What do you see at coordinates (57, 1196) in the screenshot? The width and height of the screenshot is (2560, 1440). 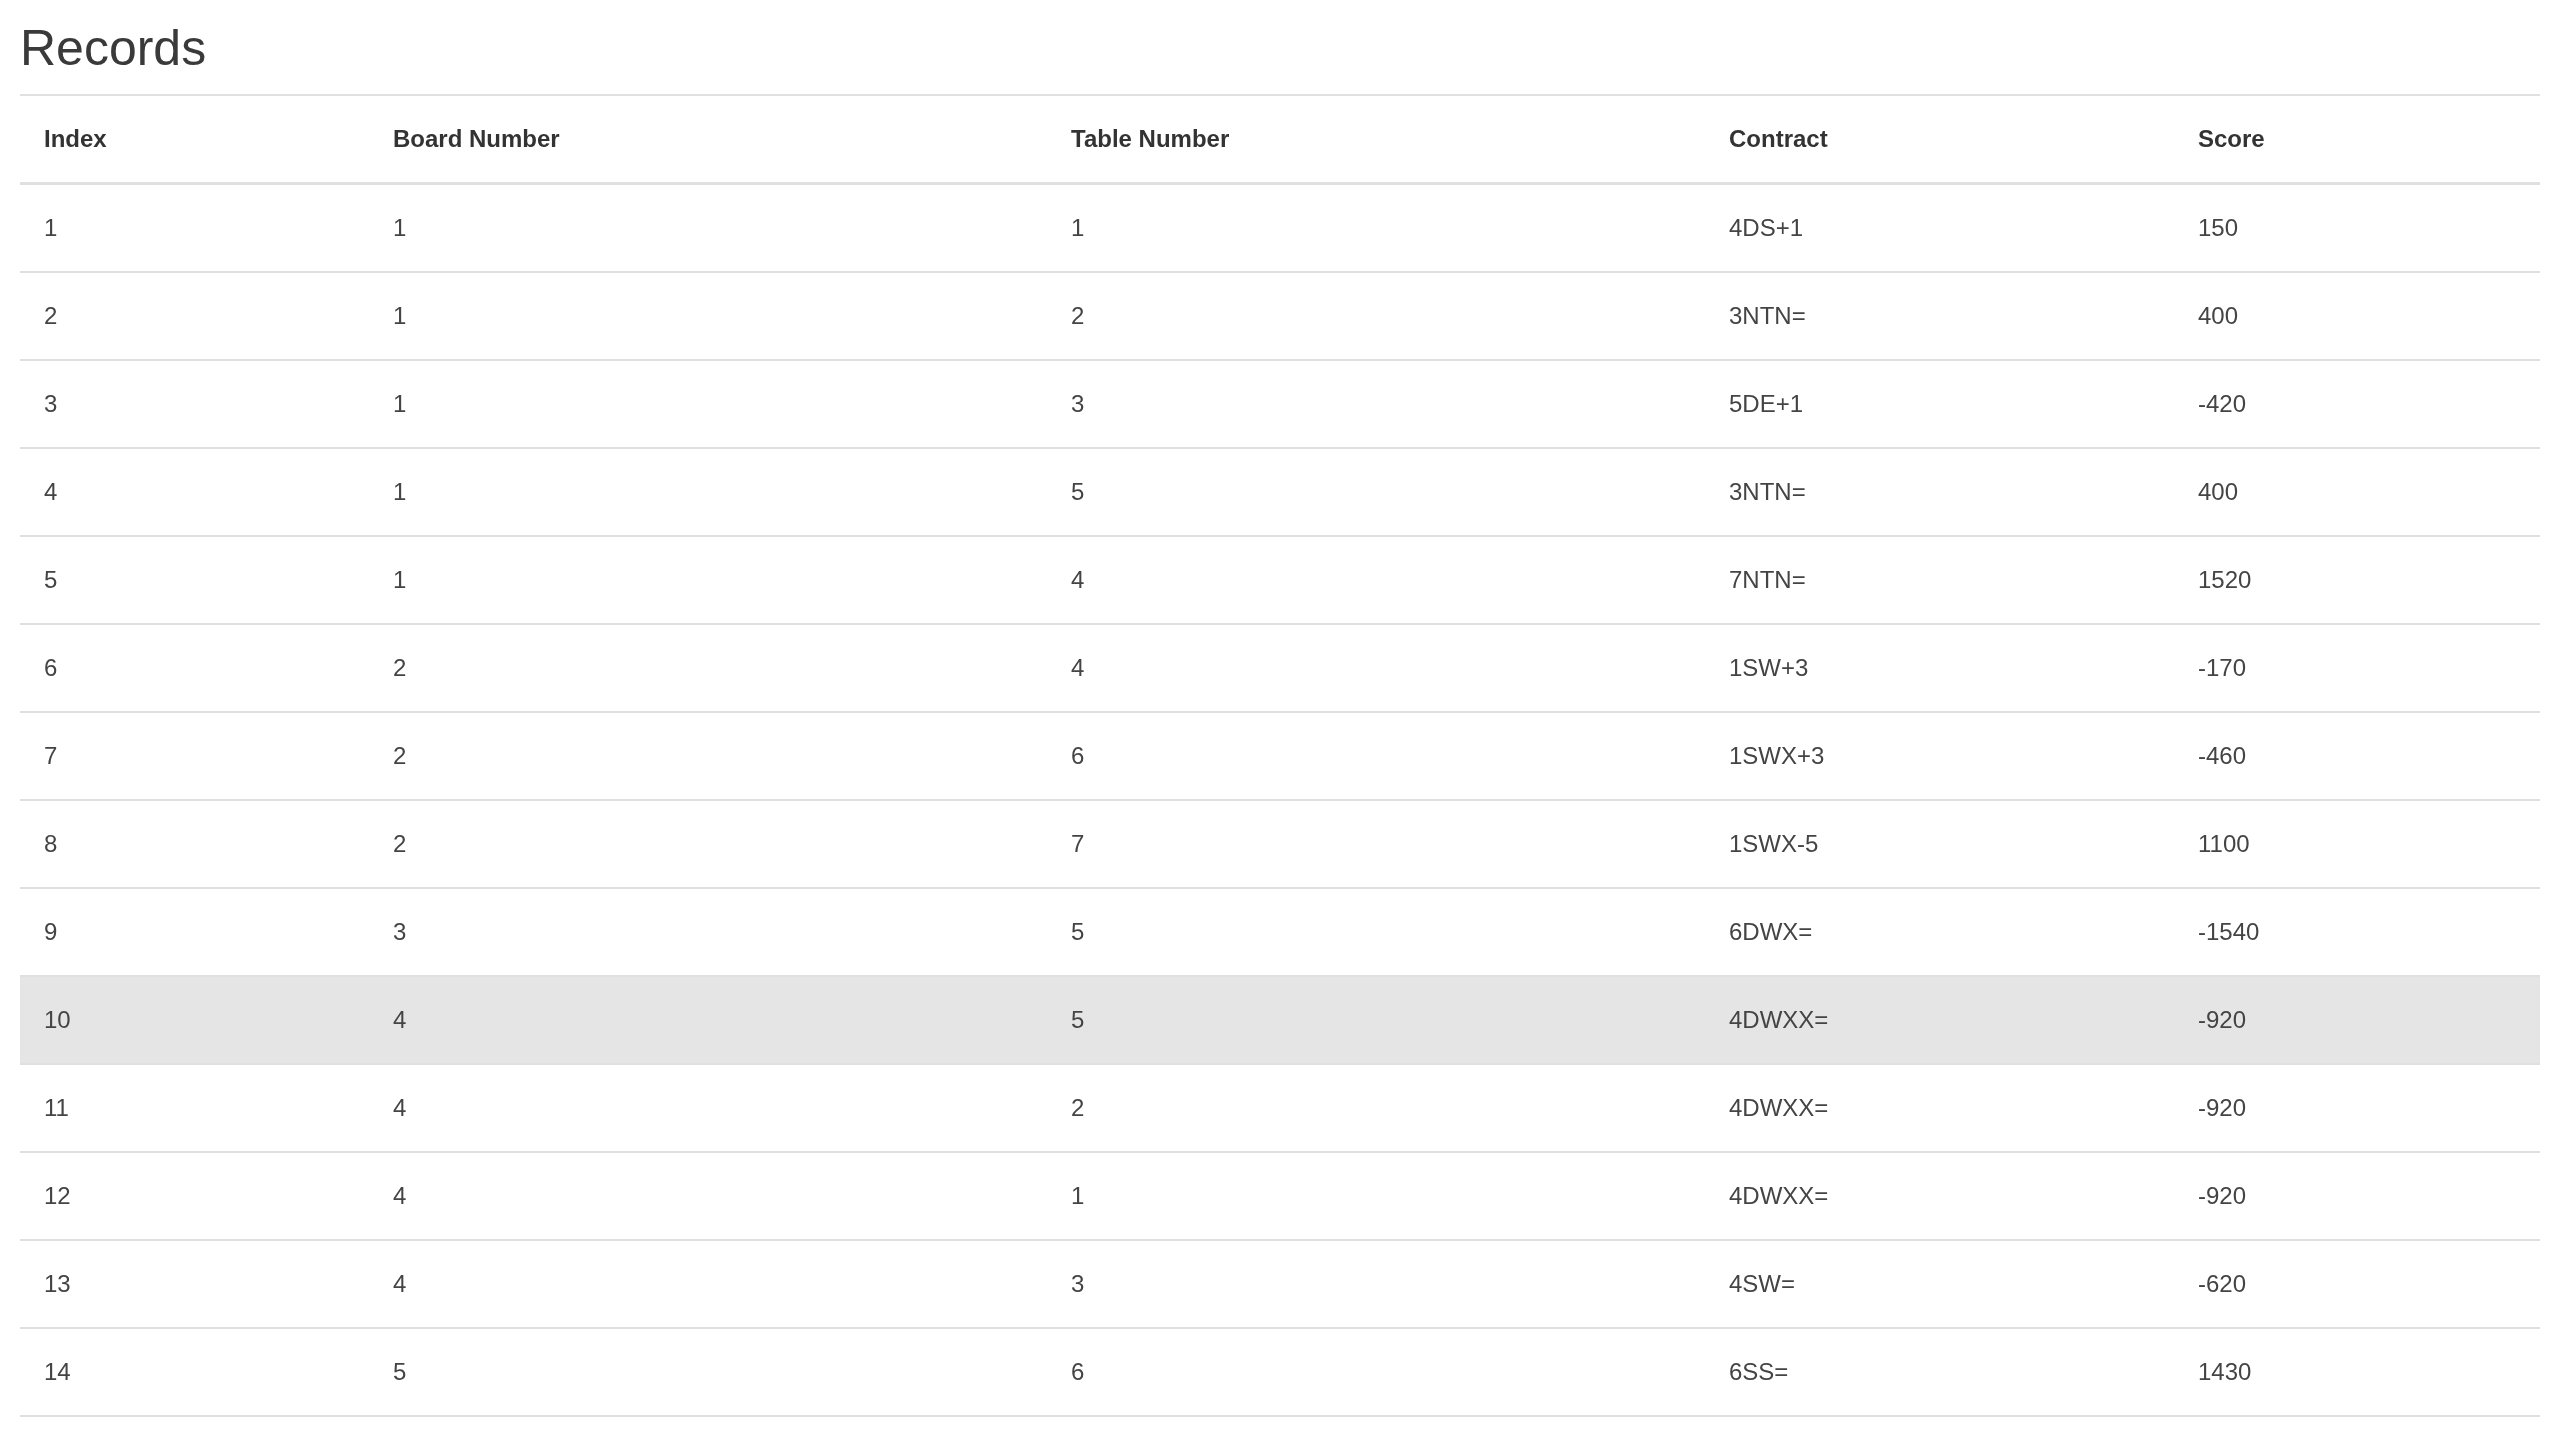 I see `table-cell-text: 12` at bounding box center [57, 1196].